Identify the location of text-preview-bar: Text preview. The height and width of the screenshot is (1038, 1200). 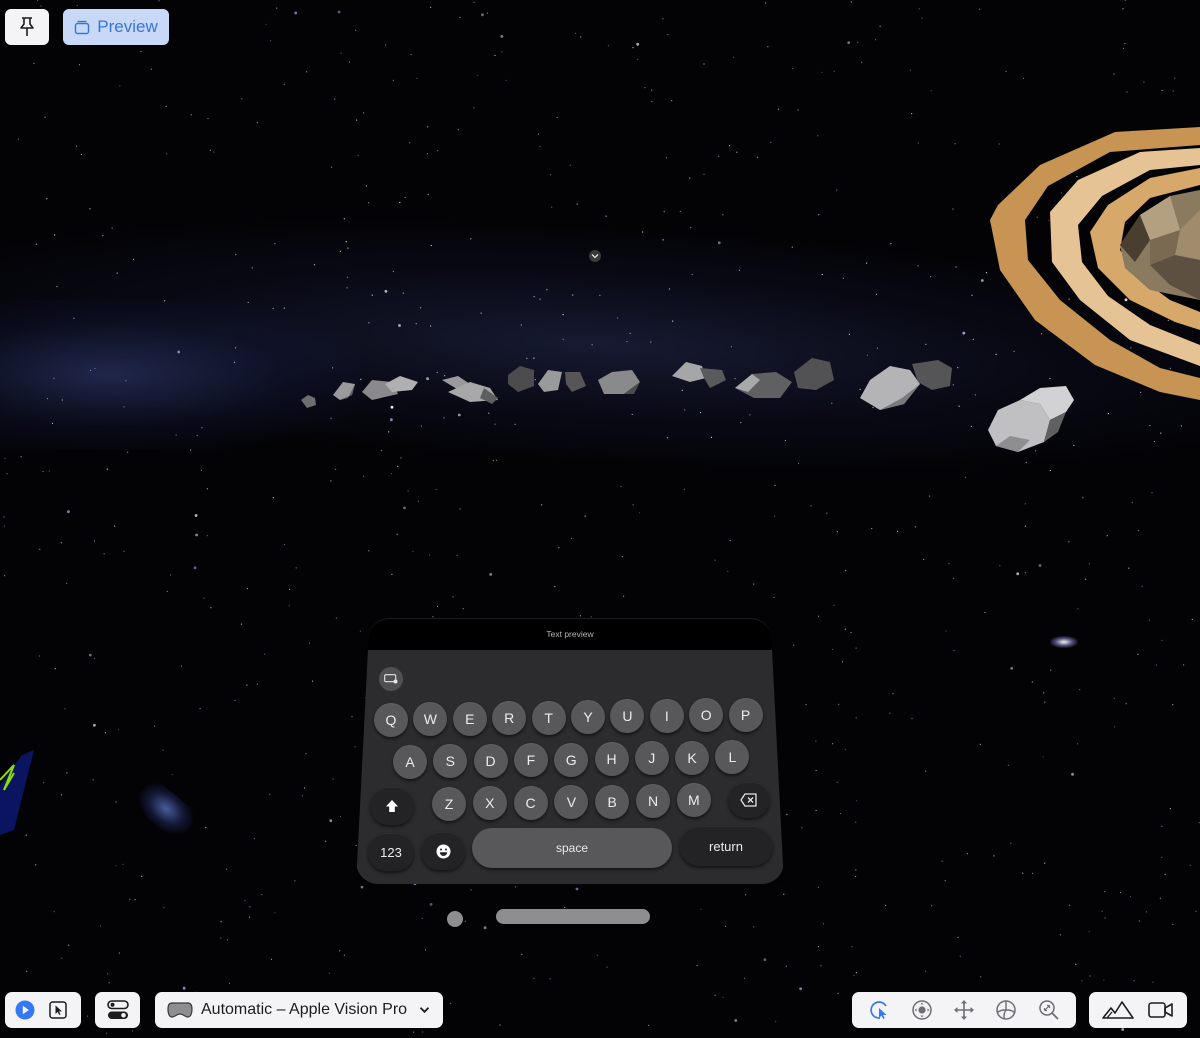
(570, 636).